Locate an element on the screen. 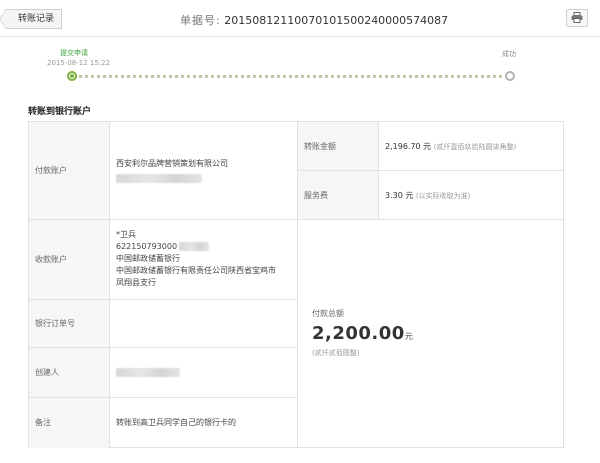 This screenshot has height=463, width=600. remark-value-cell: 转账到高卫兵同学自己的银行卡的 is located at coordinates (204, 423).